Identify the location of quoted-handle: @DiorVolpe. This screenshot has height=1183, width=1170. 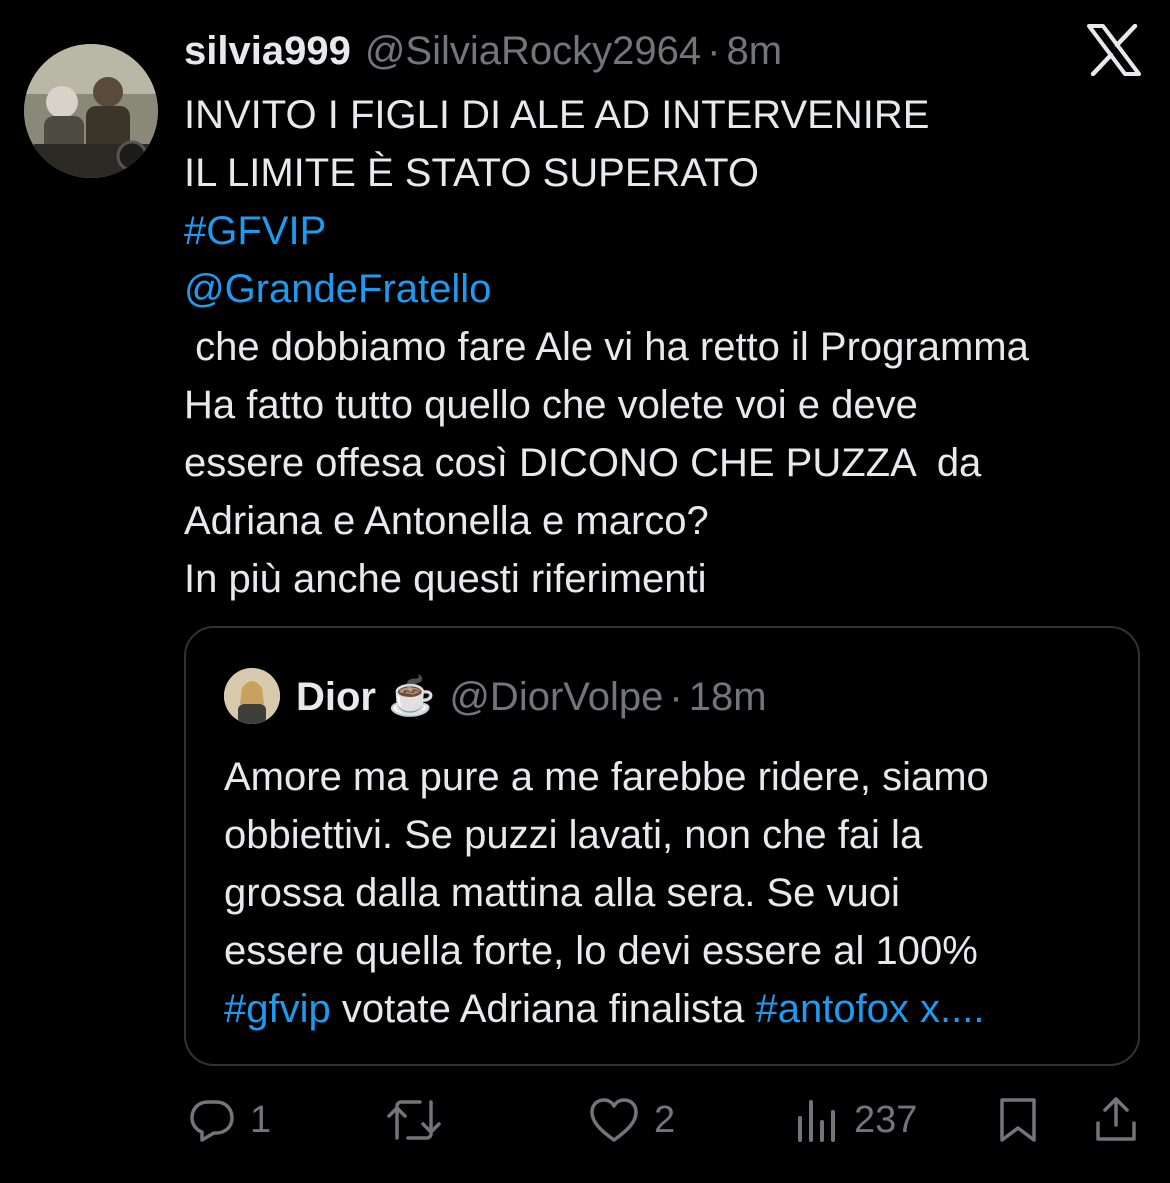
(556, 697).